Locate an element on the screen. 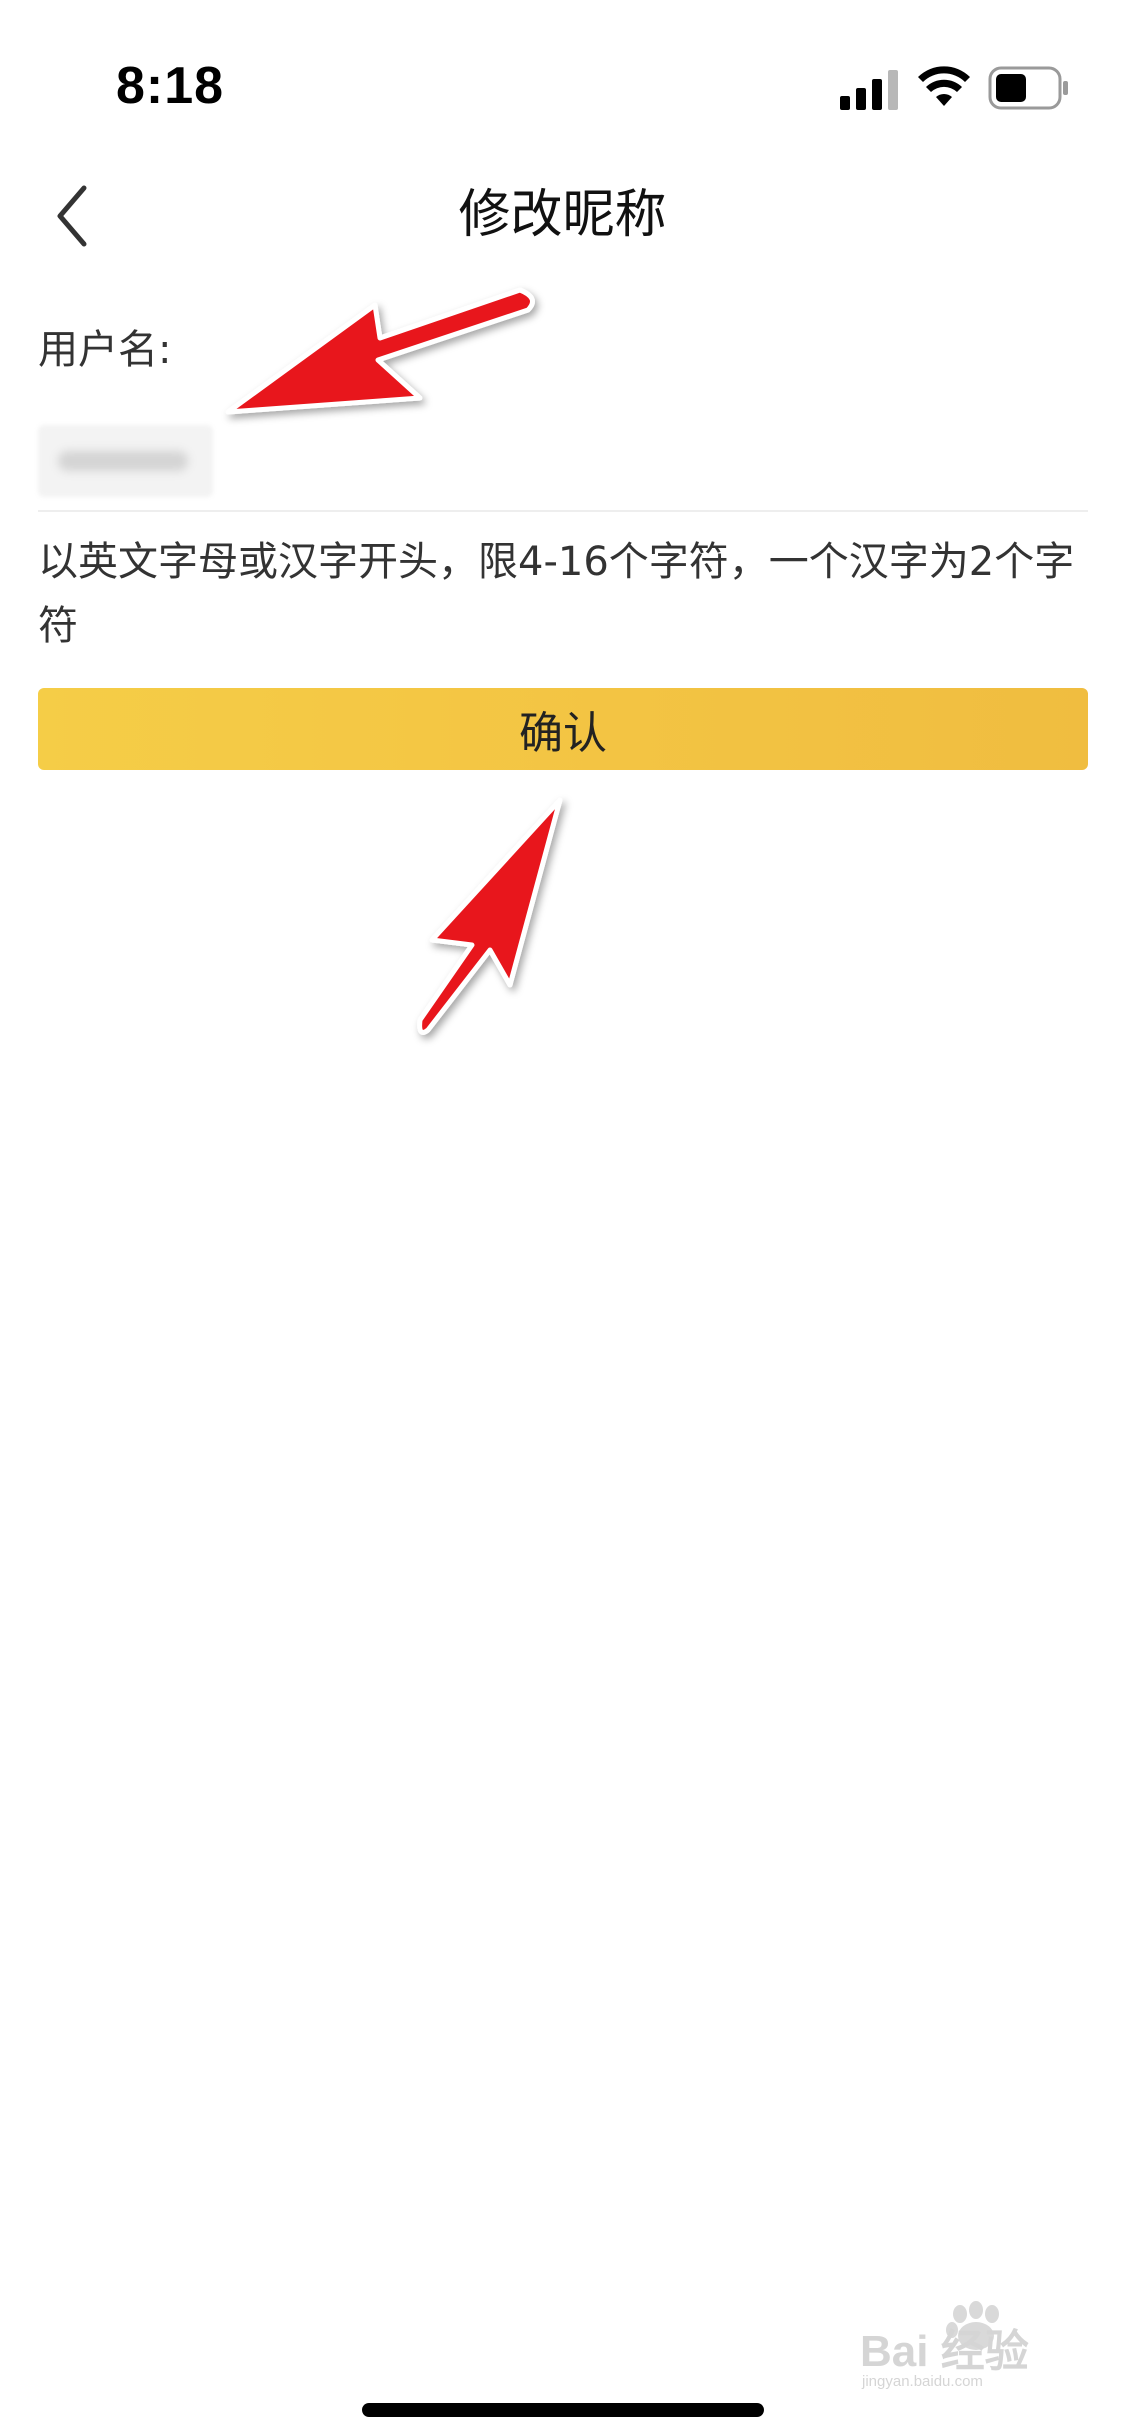 Image resolution: width=1125 pixels, height=2436 pixels. status-time: 8:18 is located at coordinates (170, 86).